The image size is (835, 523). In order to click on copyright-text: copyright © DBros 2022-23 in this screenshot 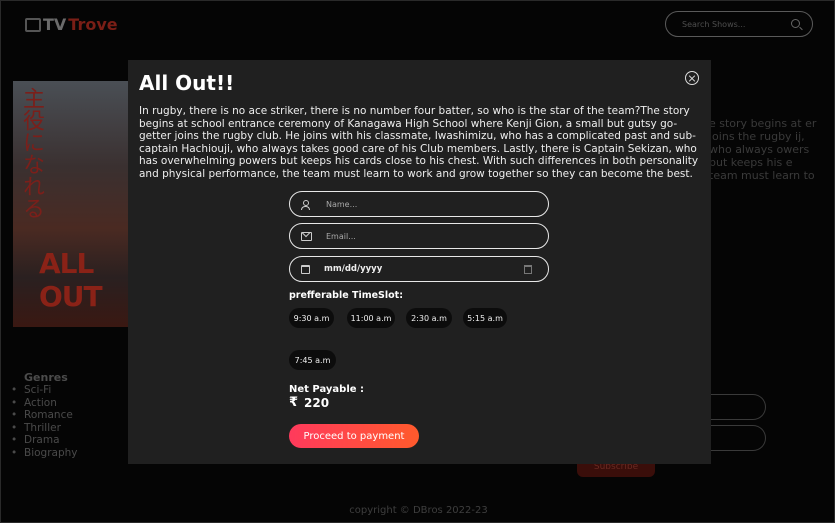, I will do `click(418, 510)`.